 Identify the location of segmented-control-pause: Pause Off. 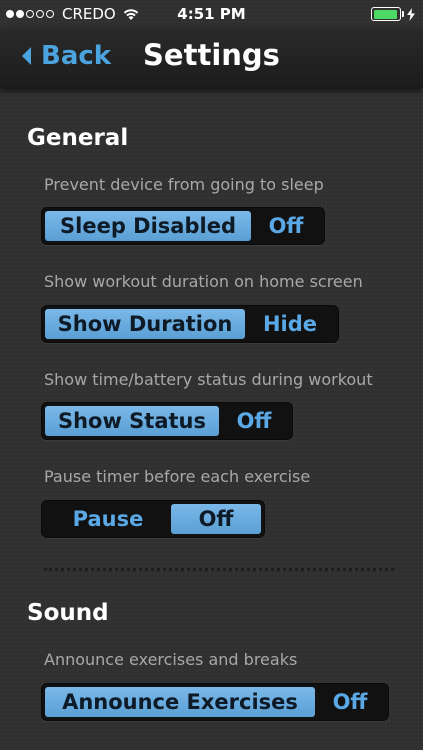
(153, 519).